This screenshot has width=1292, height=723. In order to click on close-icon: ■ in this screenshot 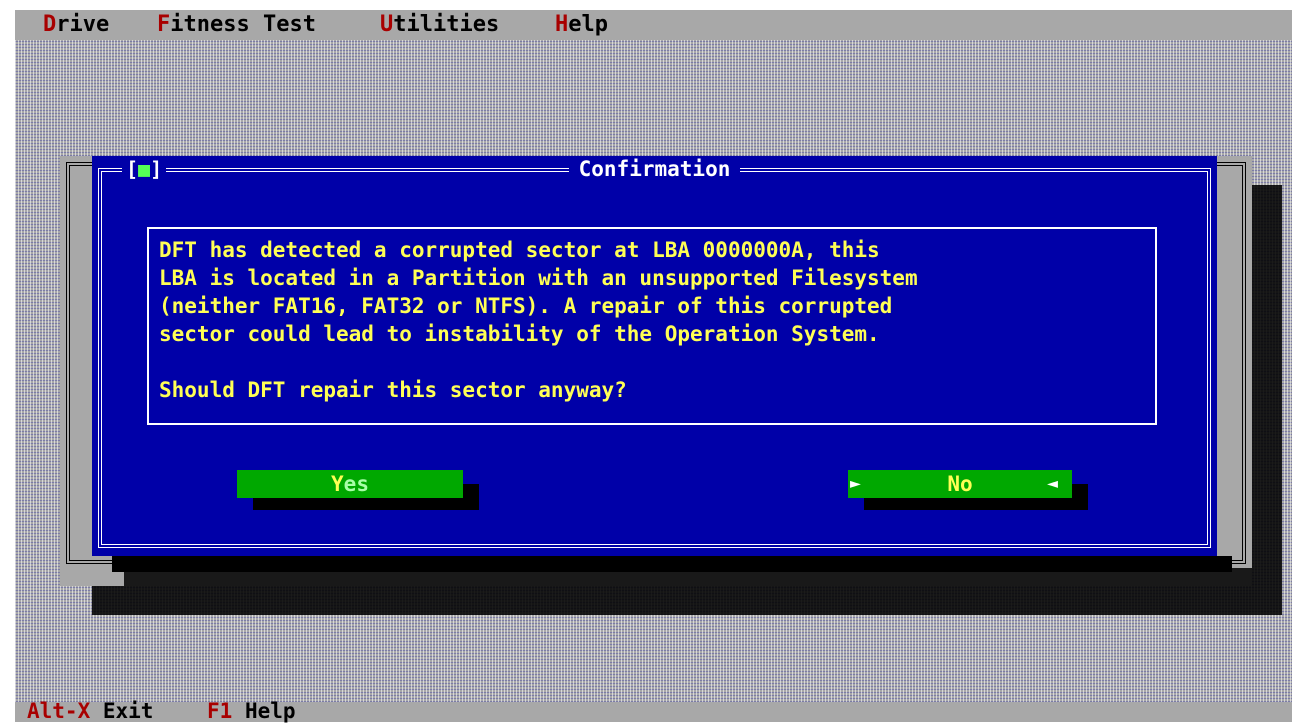, I will do `click(144, 169)`.